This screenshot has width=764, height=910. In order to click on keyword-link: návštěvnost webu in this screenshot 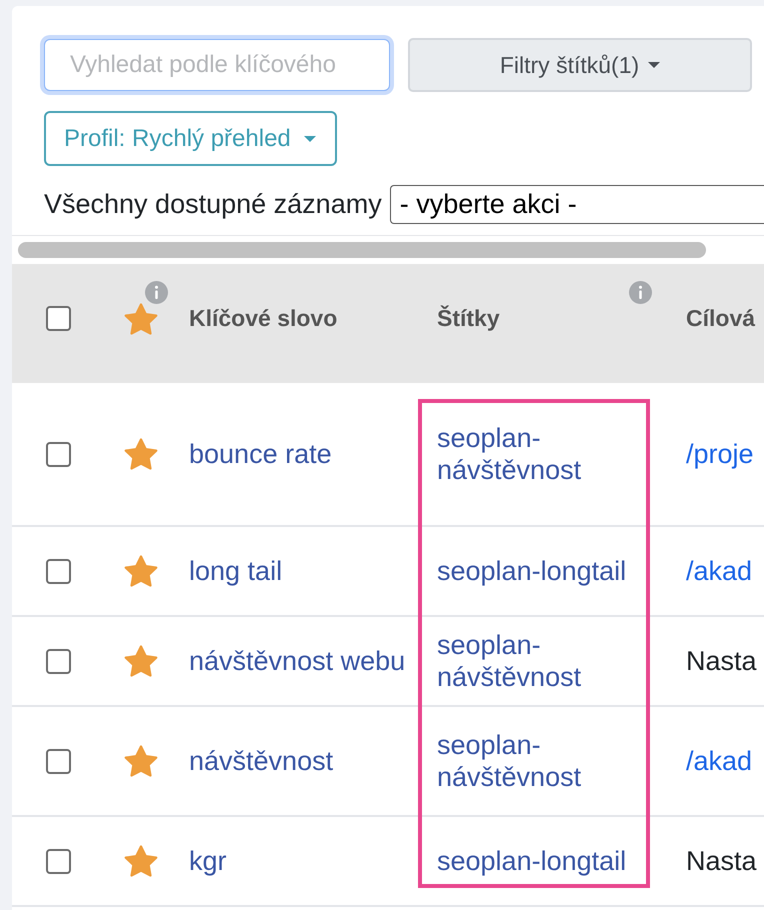, I will do `click(297, 661)`.